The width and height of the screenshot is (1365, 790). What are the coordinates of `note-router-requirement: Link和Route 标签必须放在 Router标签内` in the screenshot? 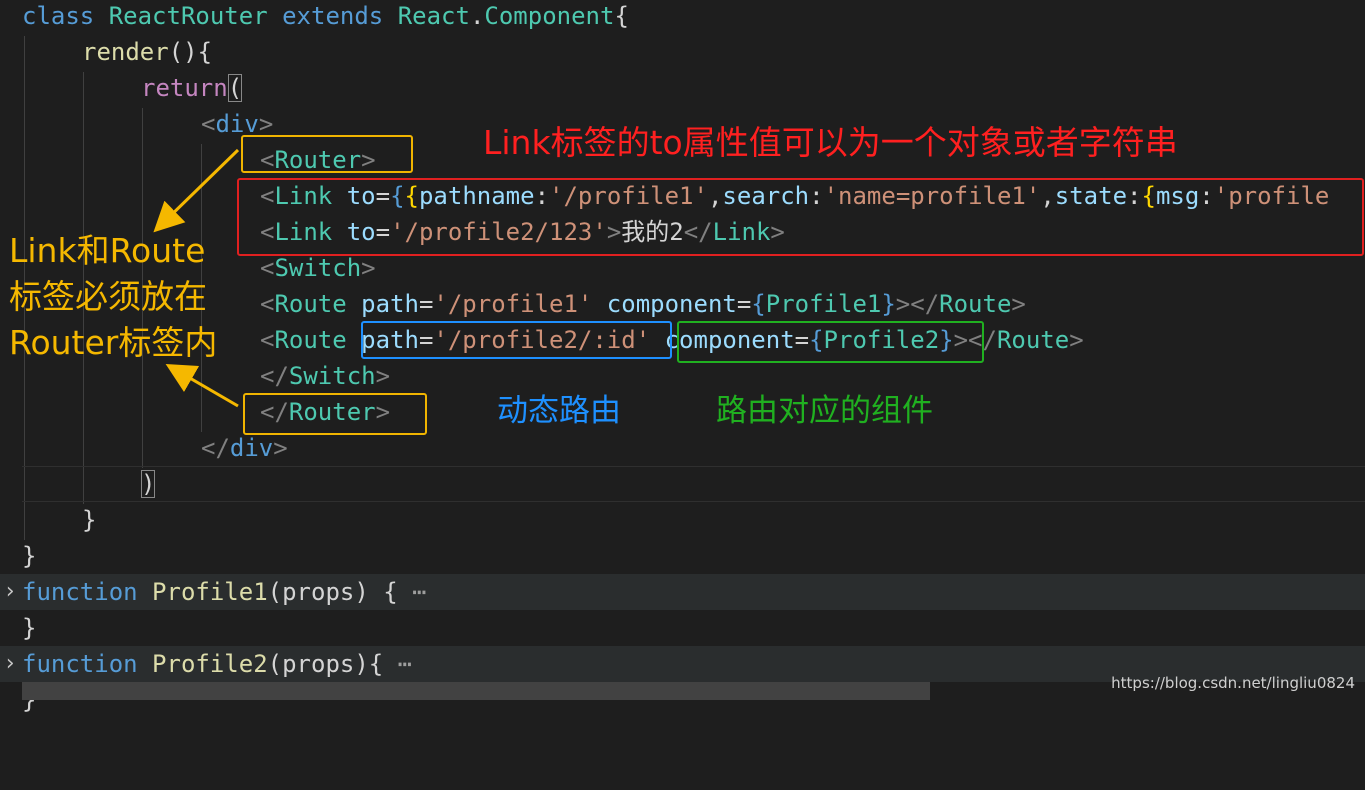 It's located at (113, 297).